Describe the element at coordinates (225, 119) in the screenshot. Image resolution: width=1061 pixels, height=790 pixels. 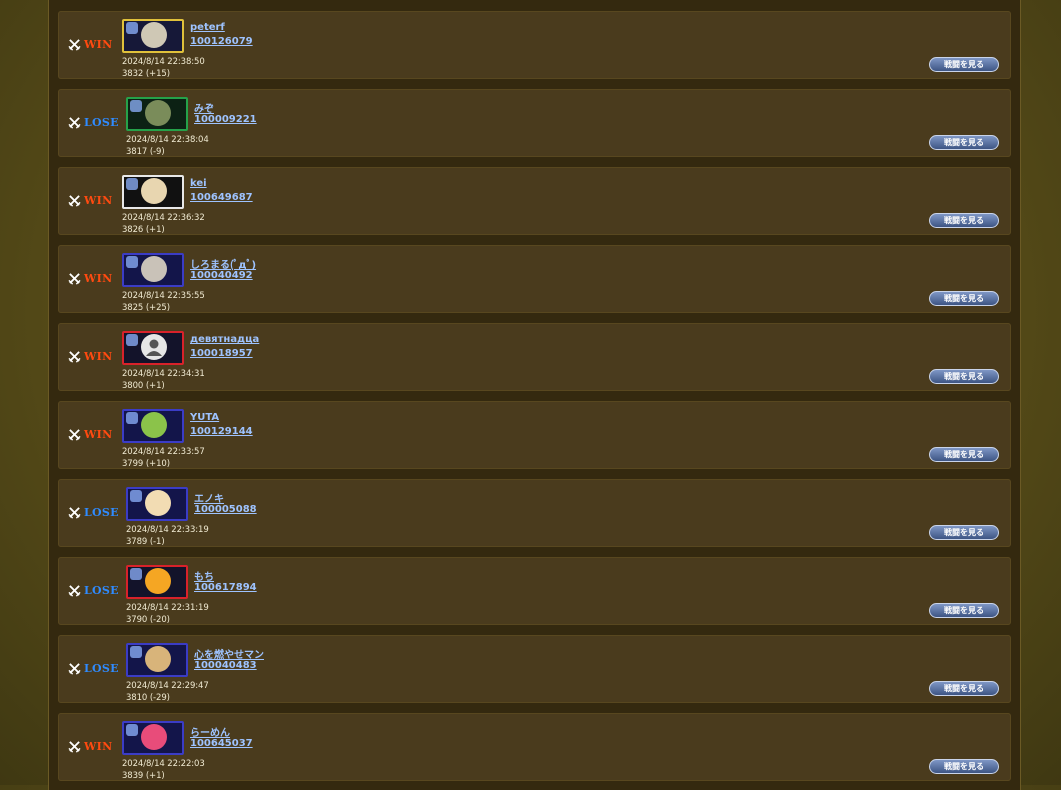
I see `opponent-id-link: 100009221` at that location.